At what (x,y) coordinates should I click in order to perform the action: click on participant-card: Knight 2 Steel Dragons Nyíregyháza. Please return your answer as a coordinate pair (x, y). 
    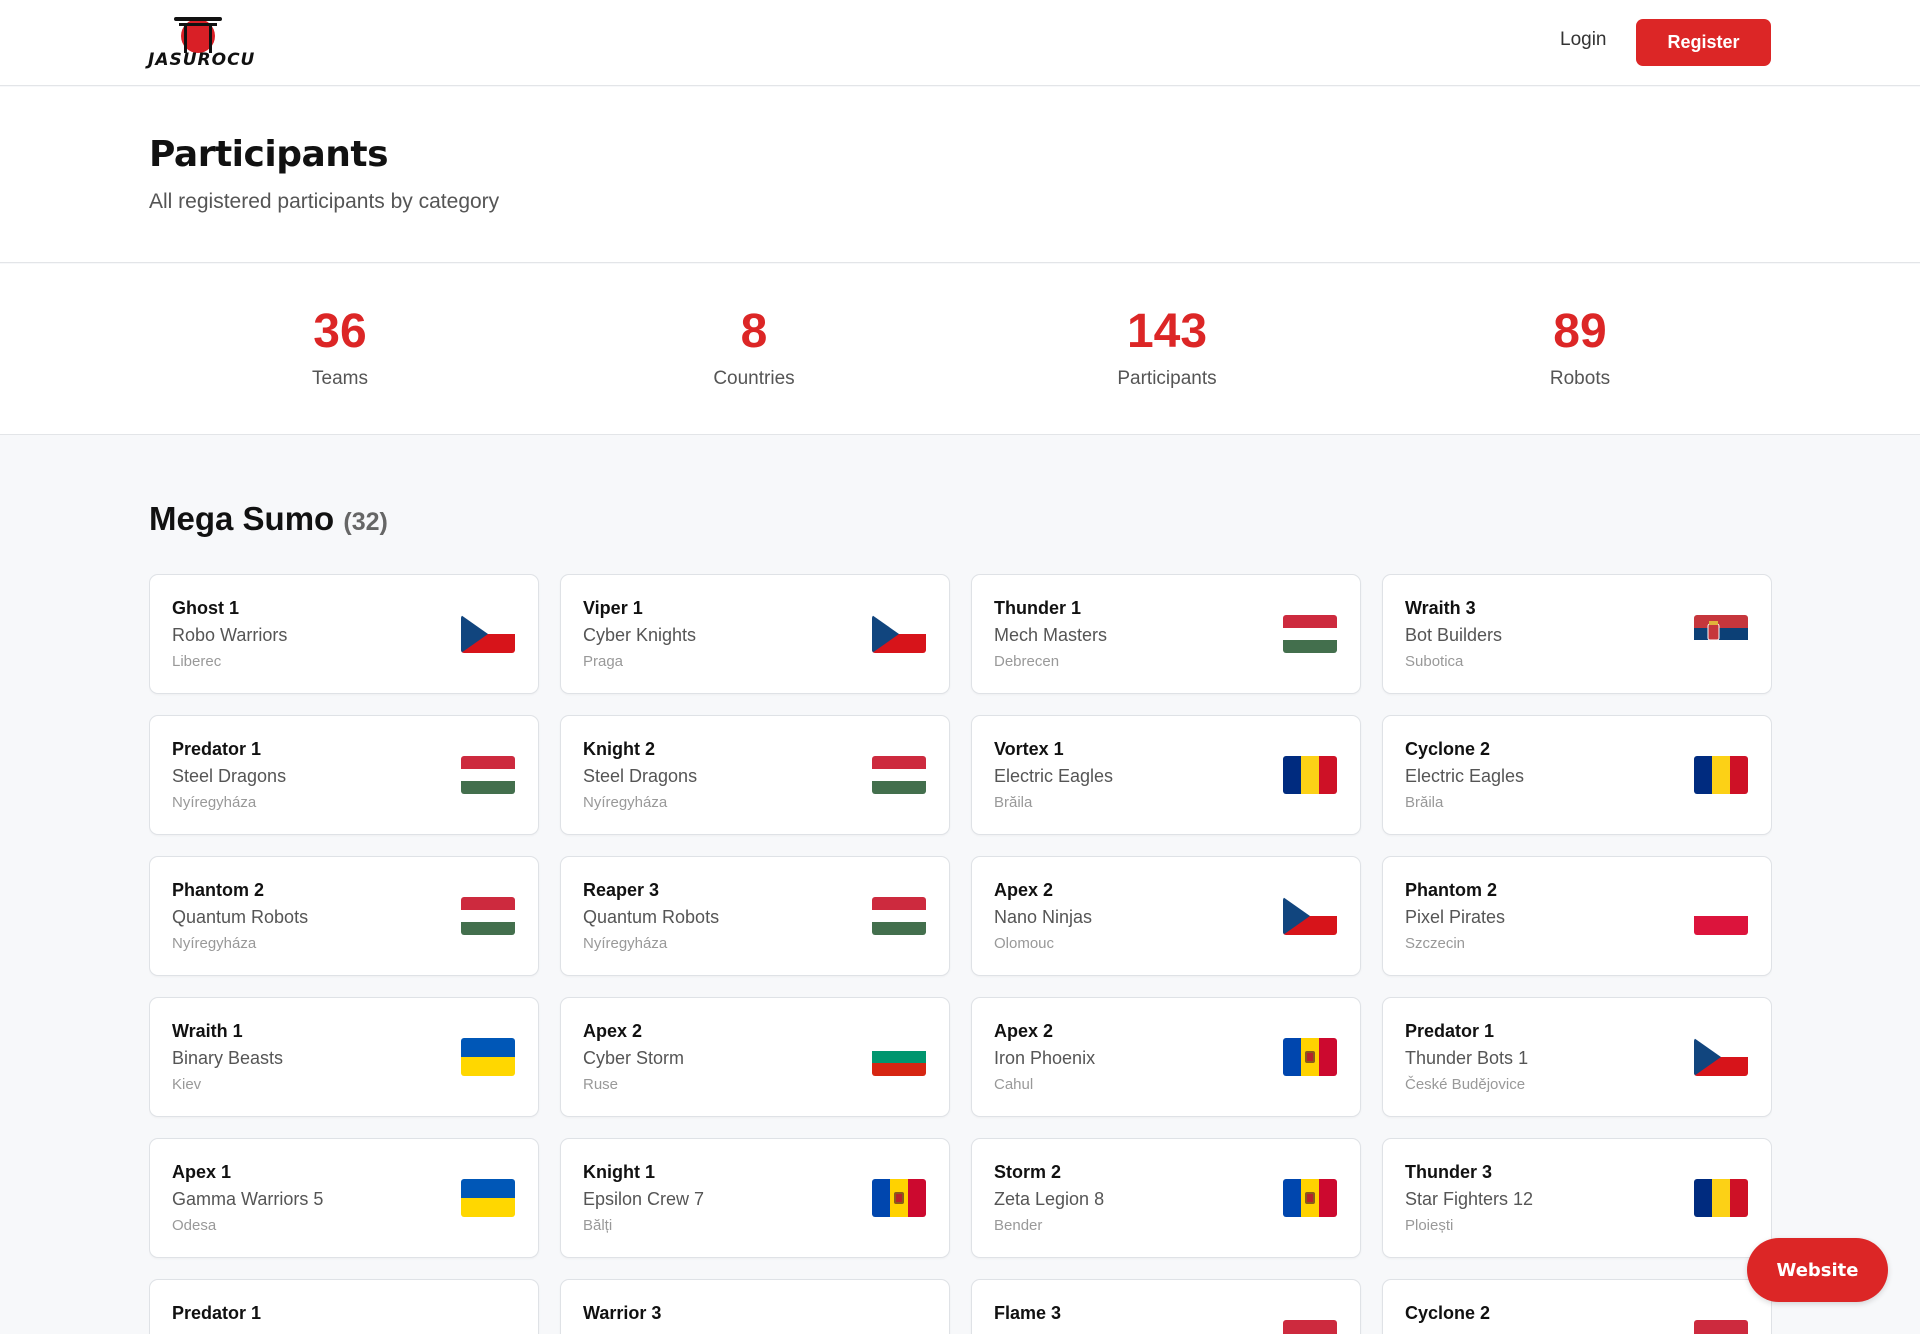
    Looking at the image, I should click on (755, 775).